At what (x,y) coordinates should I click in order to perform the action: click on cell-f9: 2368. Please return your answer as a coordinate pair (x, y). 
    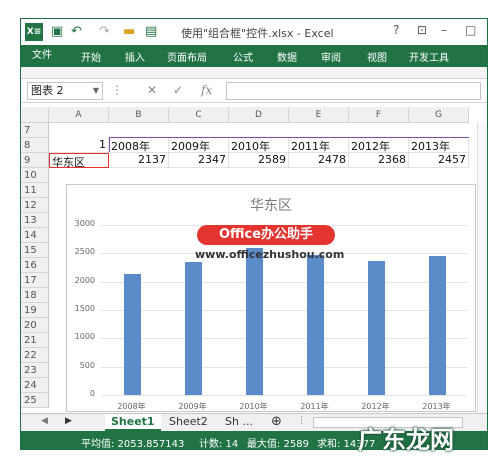
    Looking at the image, I should click on (379, 160).